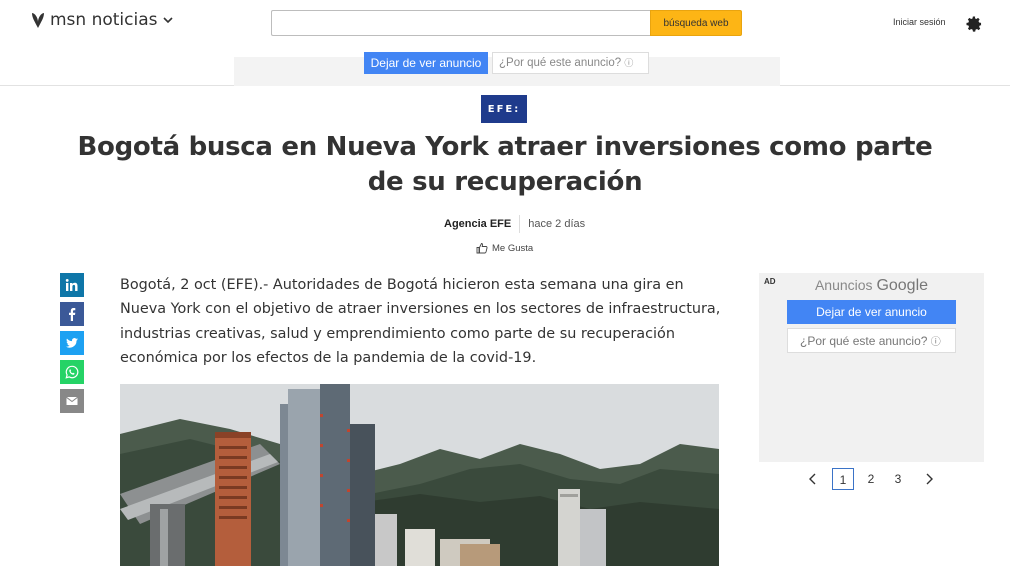 This screenshot has height=566, width=1010. Describe the element at coordinates (514, 224) in the screenshot. I see `byline: Agencia EFE hace 2 días` at that location.